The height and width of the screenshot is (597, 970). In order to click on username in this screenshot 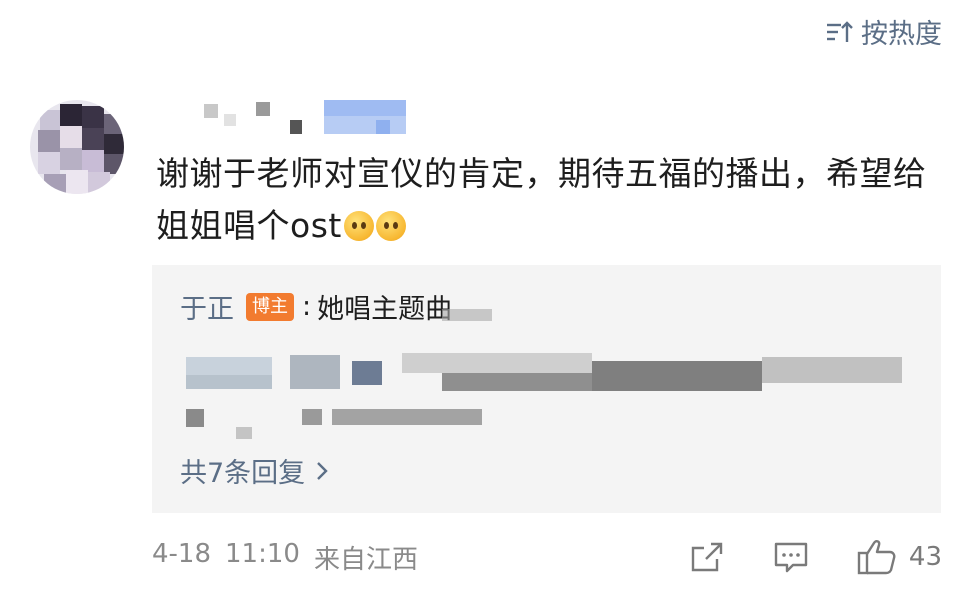, I will do `click(300, 120)`.